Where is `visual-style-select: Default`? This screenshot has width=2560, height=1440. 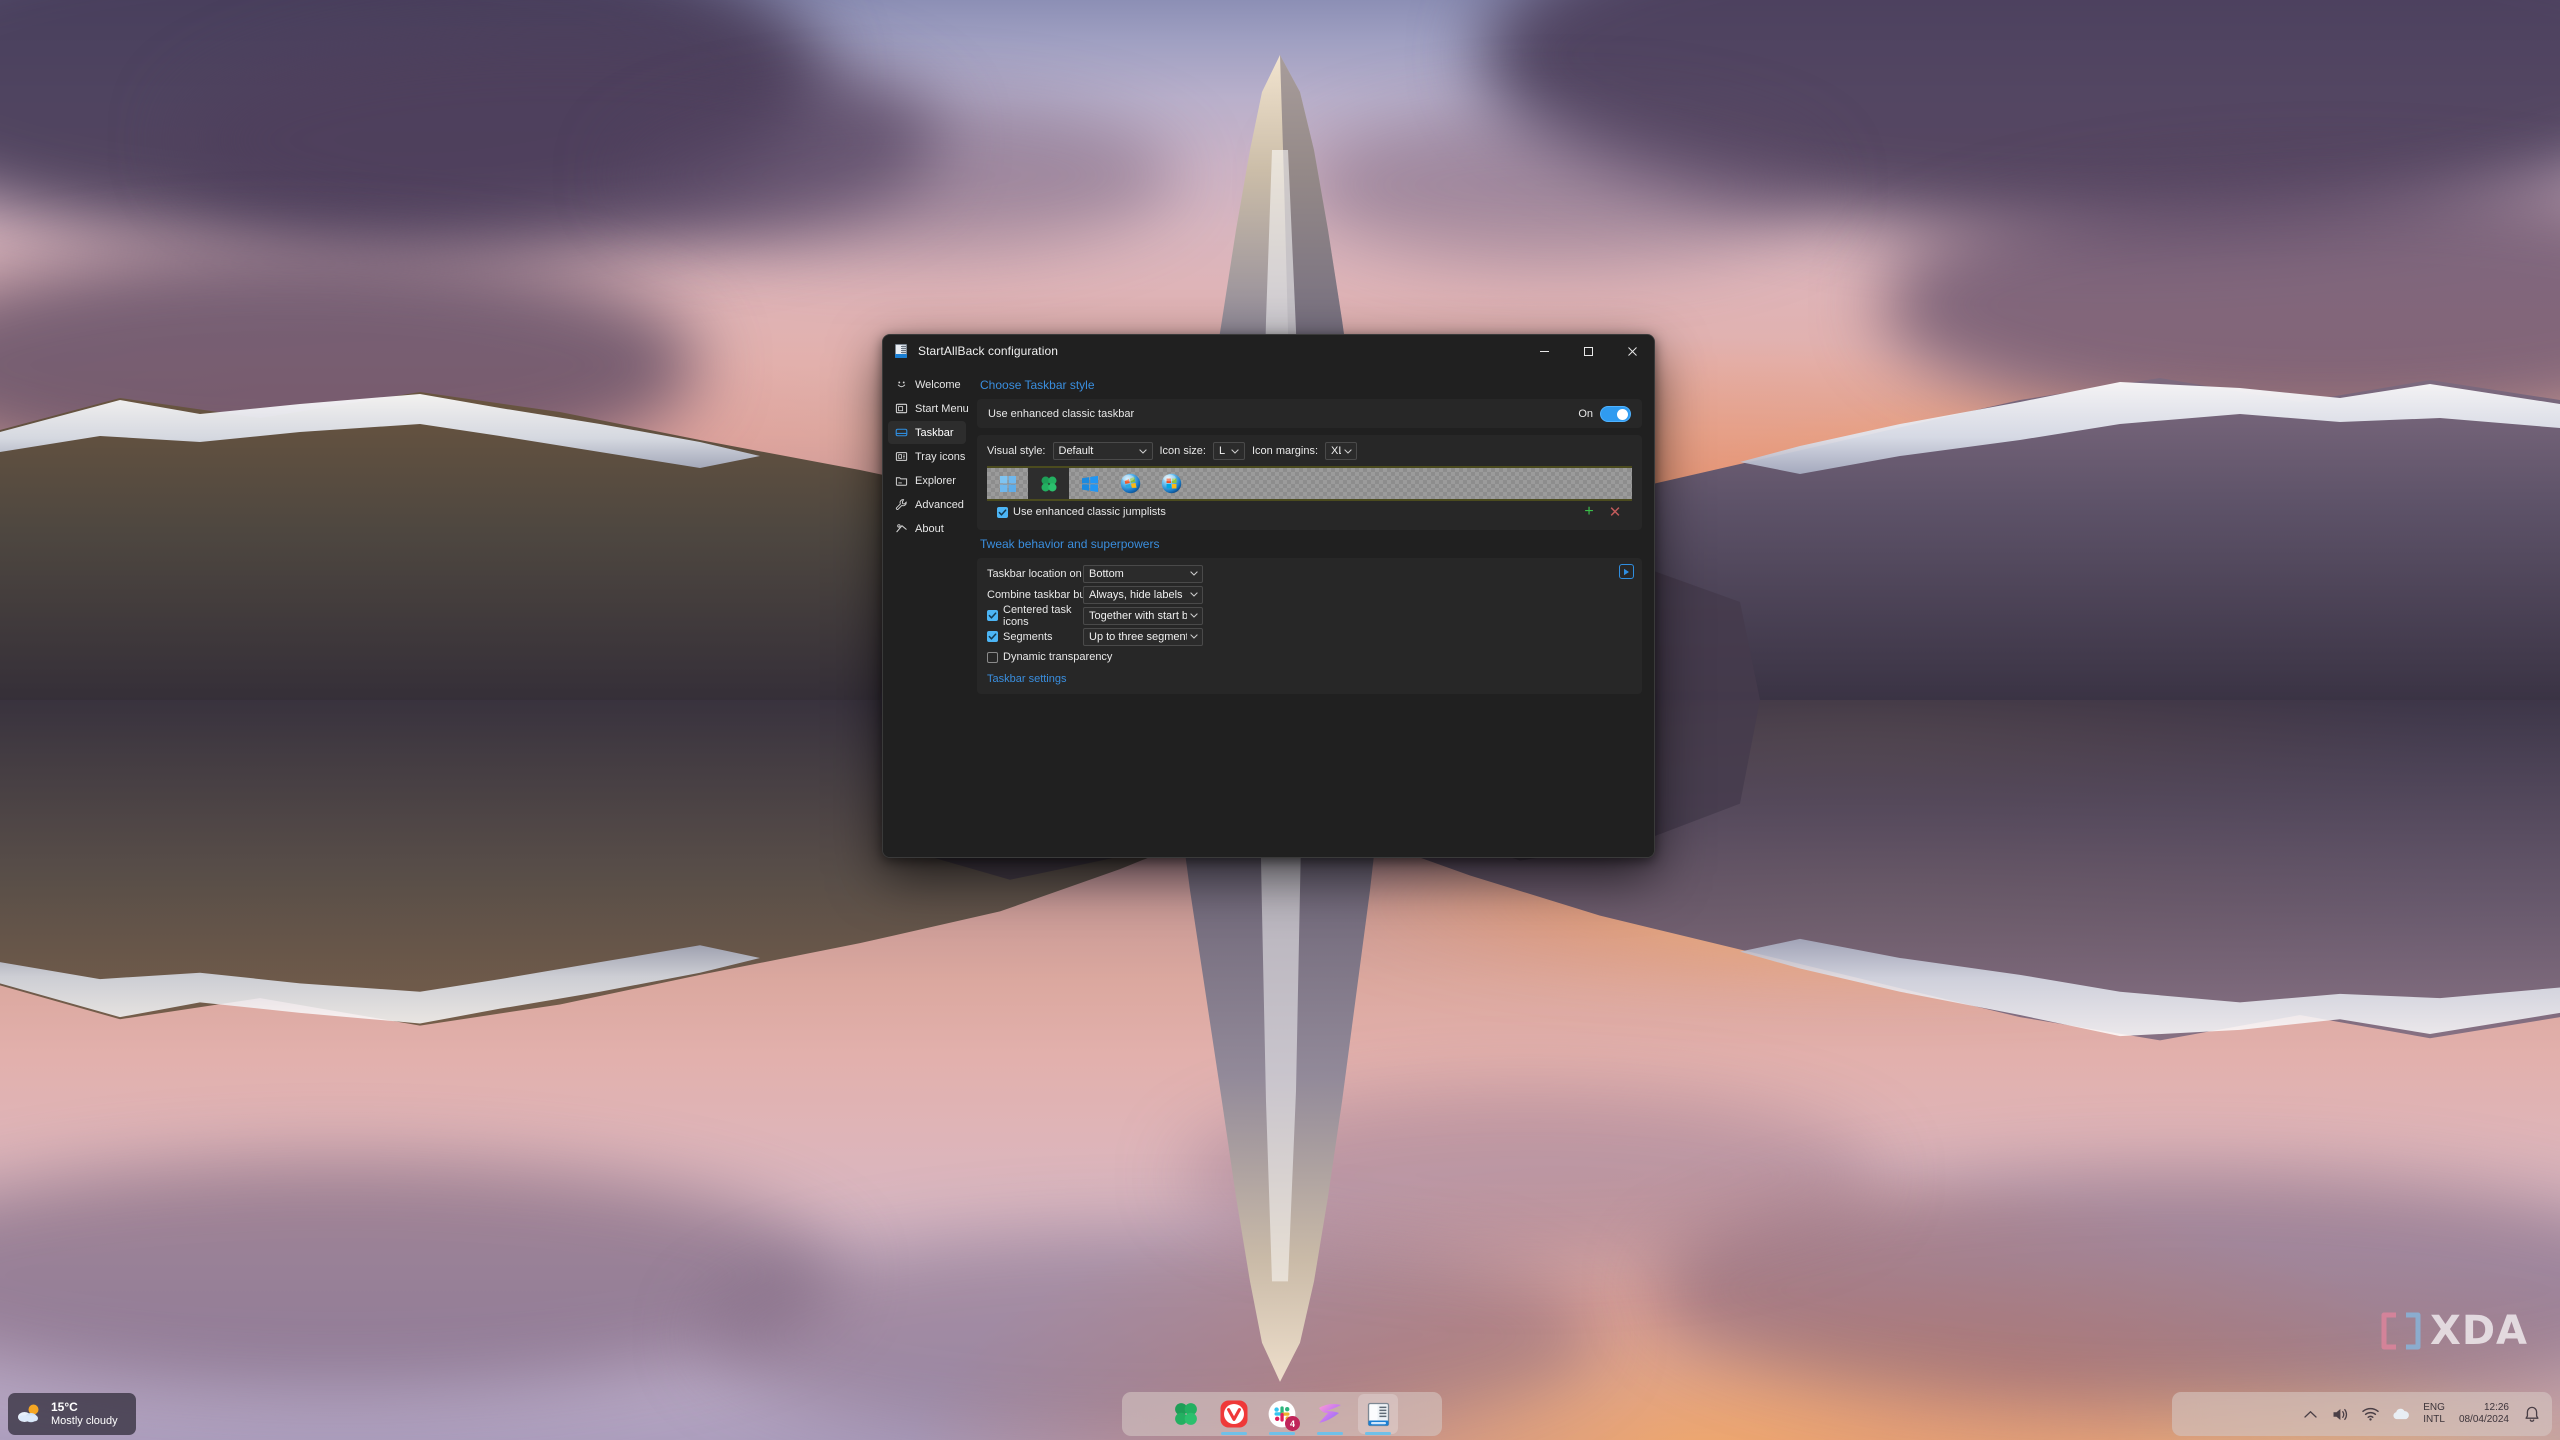 visual-style-select: Default is located at coordinates (1102, 451).